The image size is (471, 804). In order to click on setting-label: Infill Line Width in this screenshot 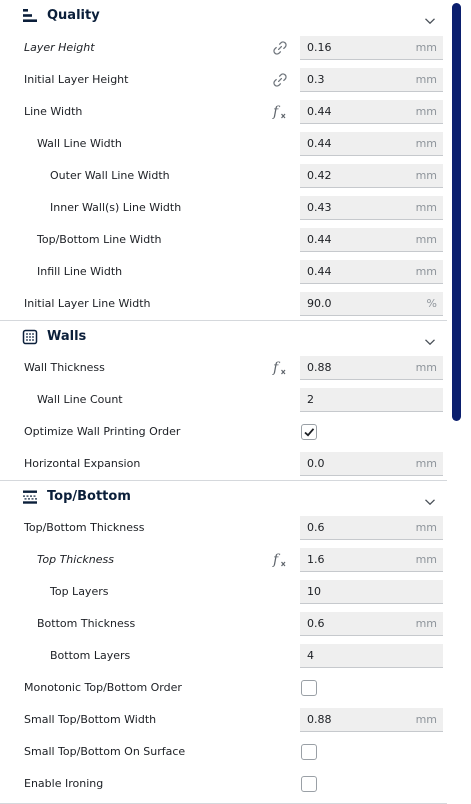, I will do `click(80, 271)`.